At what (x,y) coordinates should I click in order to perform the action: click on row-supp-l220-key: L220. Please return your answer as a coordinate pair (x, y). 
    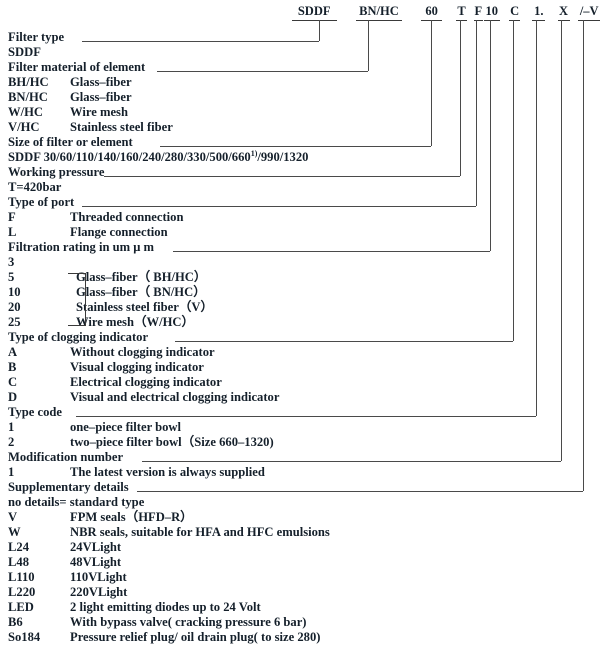
    Looking at the image, I should click on (22, 592).